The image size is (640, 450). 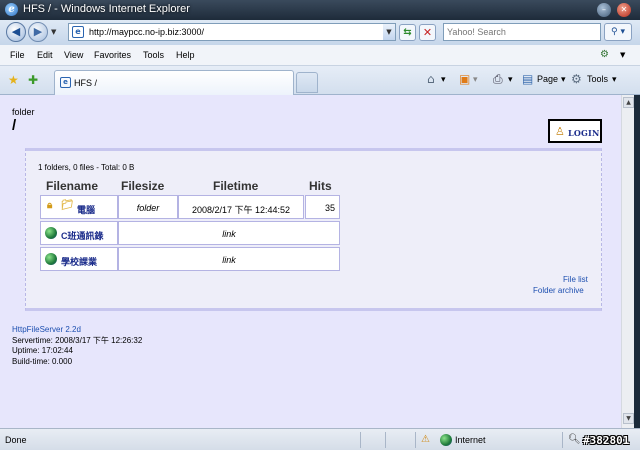 What do you see at coordinates (50, 205) in the screenshot?
I see `lock-icon: 🔒︎` at bounding box center [50, 205].